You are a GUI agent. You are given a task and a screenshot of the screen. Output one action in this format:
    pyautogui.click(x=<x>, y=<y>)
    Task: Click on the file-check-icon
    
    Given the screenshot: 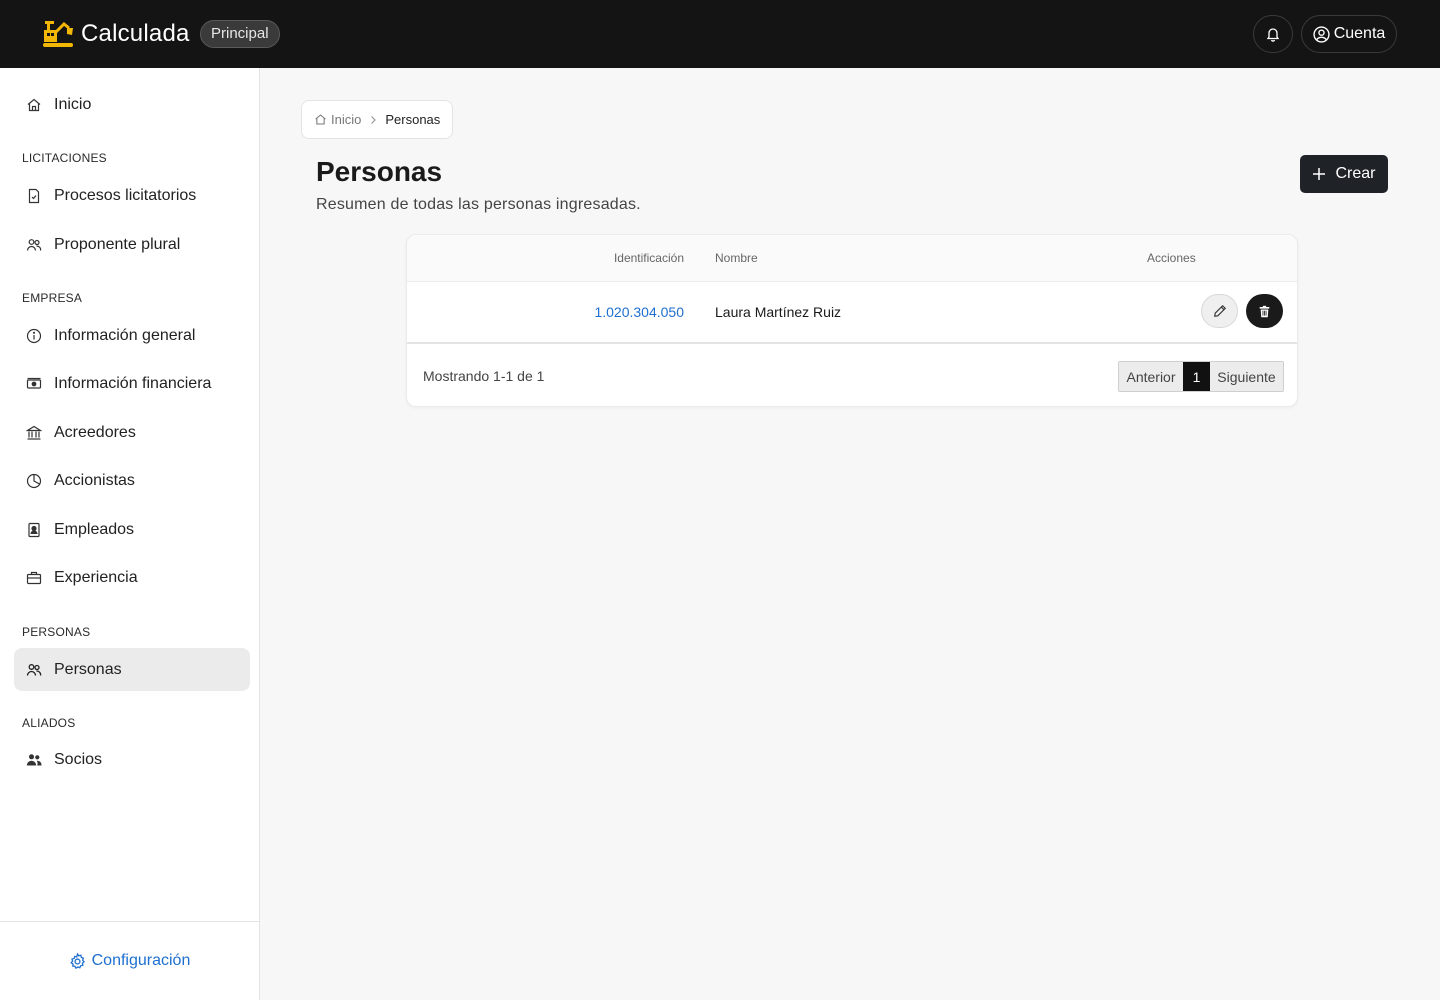 What is the action you would take?
    pyautogui.click(x=34, y=196)
    